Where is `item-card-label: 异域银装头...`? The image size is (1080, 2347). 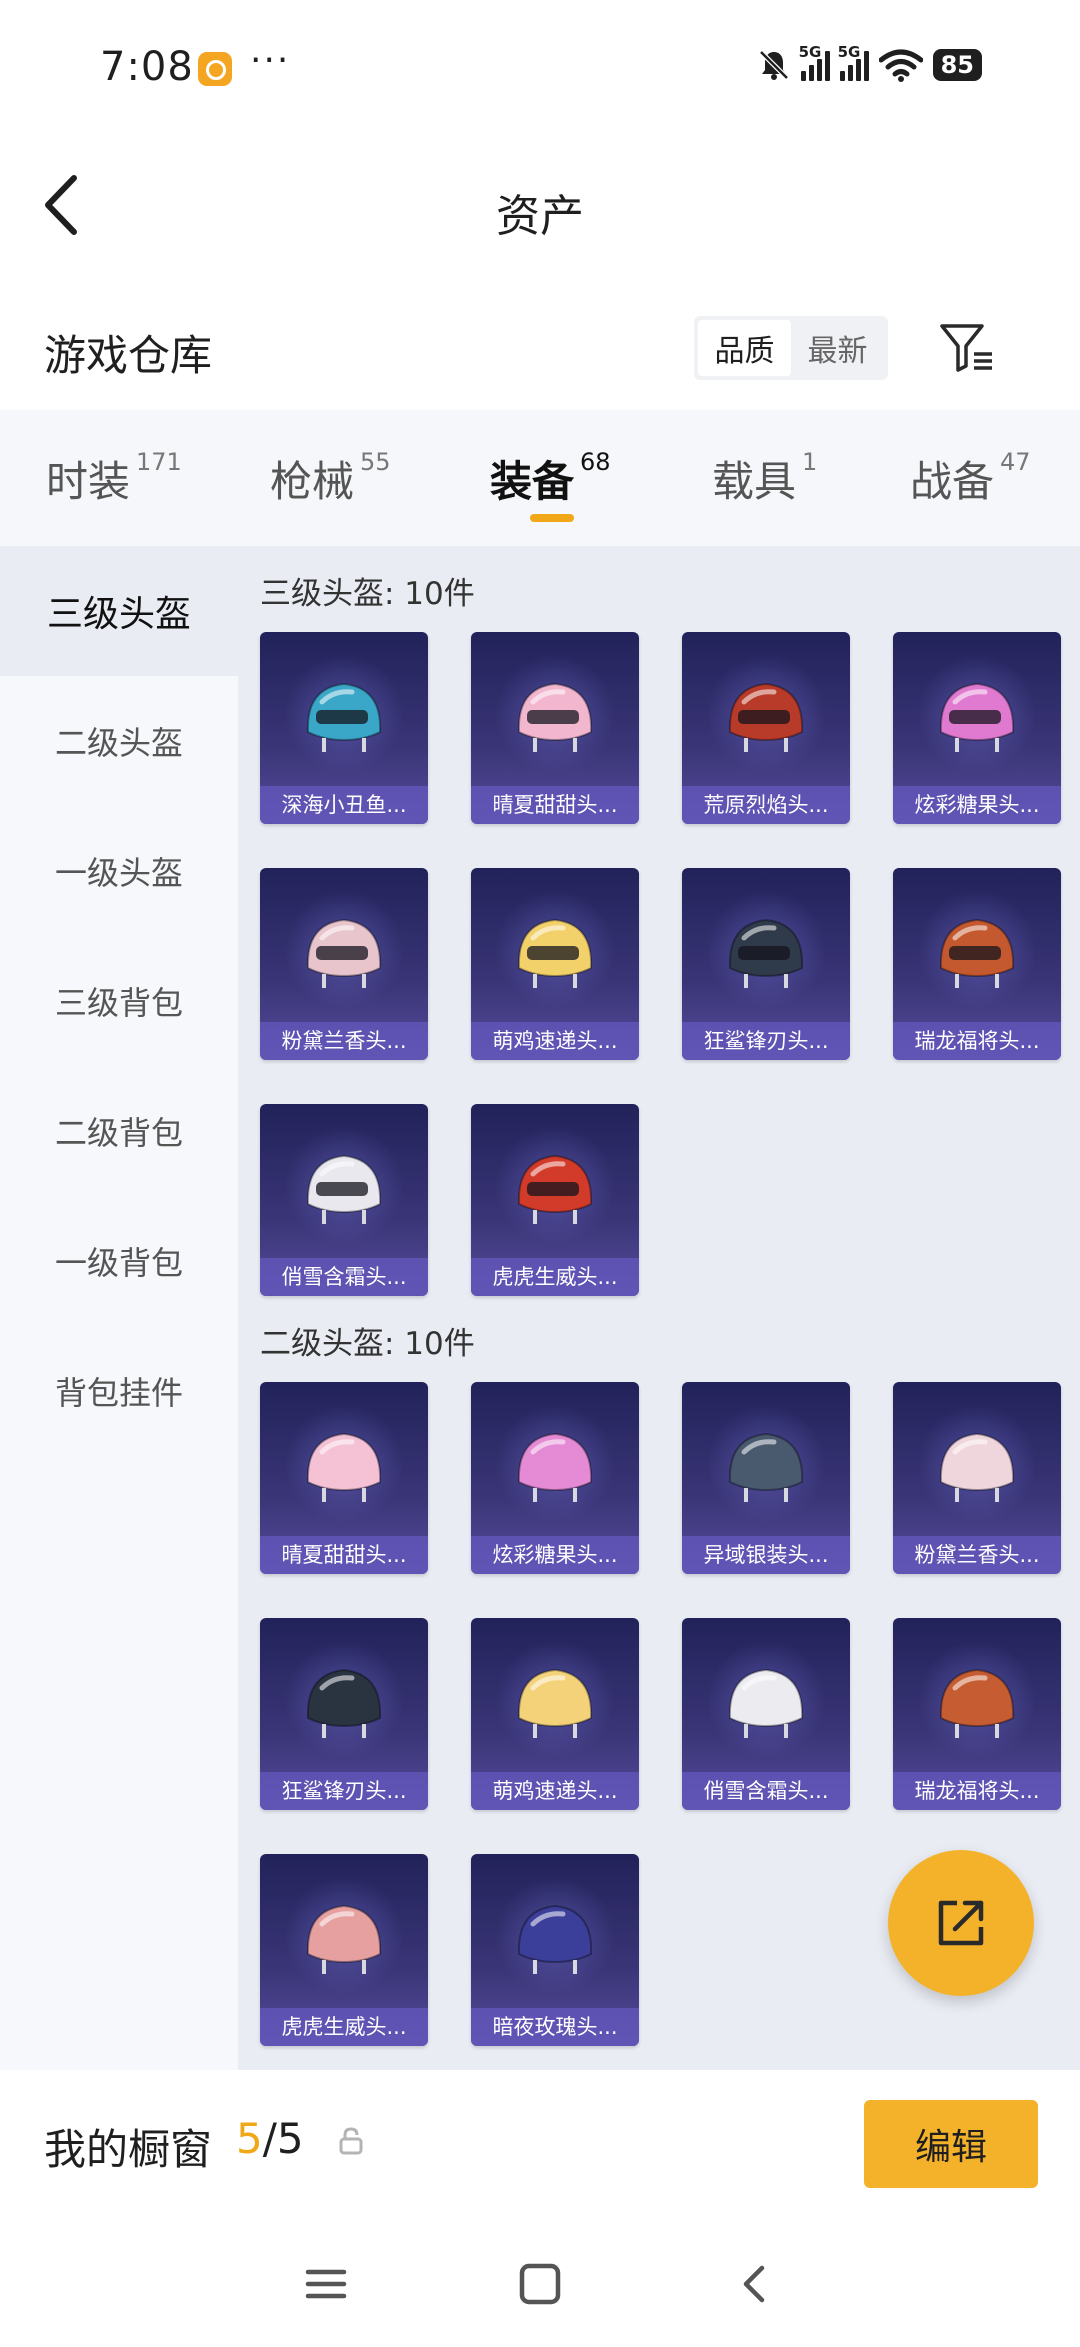 item-card-label: 异域银装头... is located at coordinates (766, 1555).